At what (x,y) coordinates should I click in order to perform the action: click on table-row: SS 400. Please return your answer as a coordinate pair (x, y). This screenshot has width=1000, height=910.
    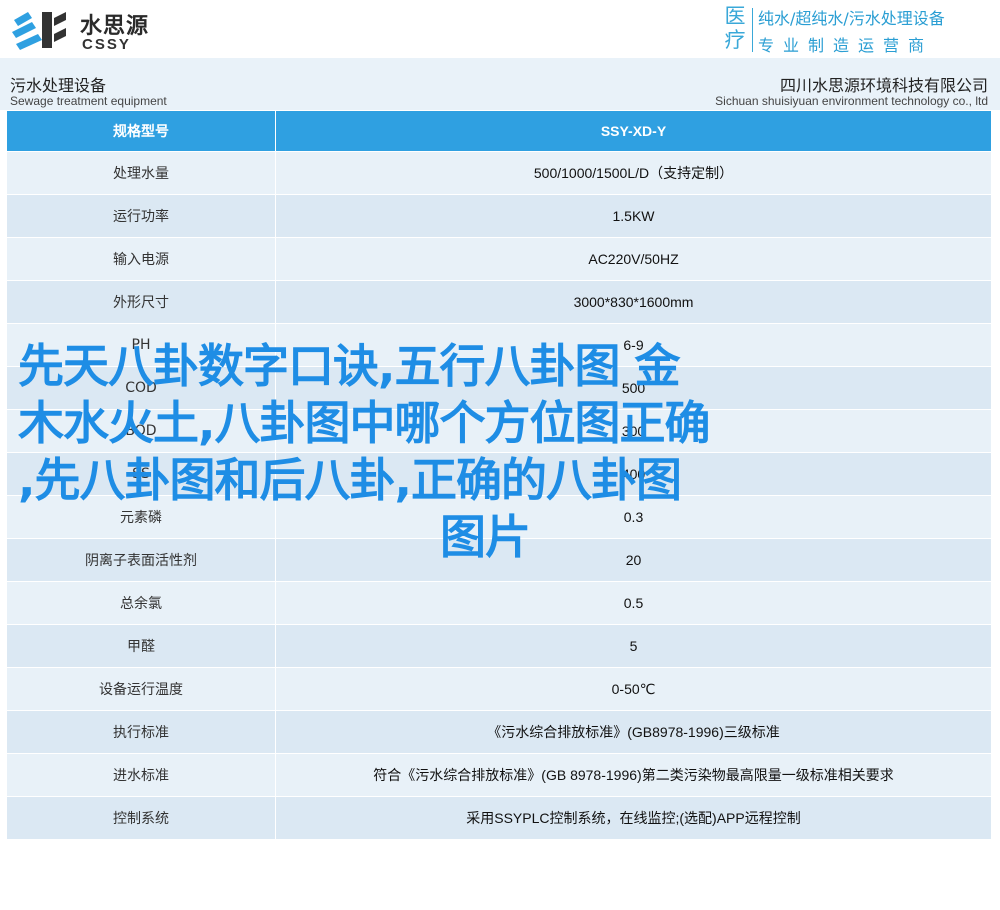
    Looking at the image, I should click on (499, 474).